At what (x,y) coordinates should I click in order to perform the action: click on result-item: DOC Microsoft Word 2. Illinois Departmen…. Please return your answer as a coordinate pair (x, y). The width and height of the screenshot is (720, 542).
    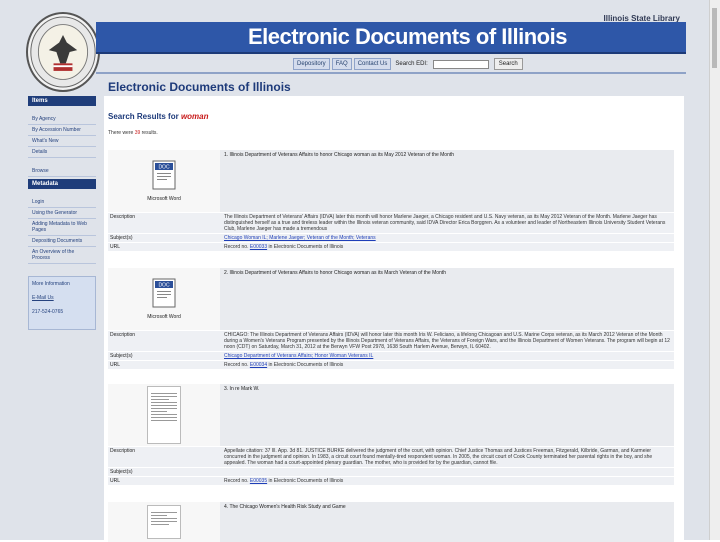
    Looking at the image, I should click on (391, 318).